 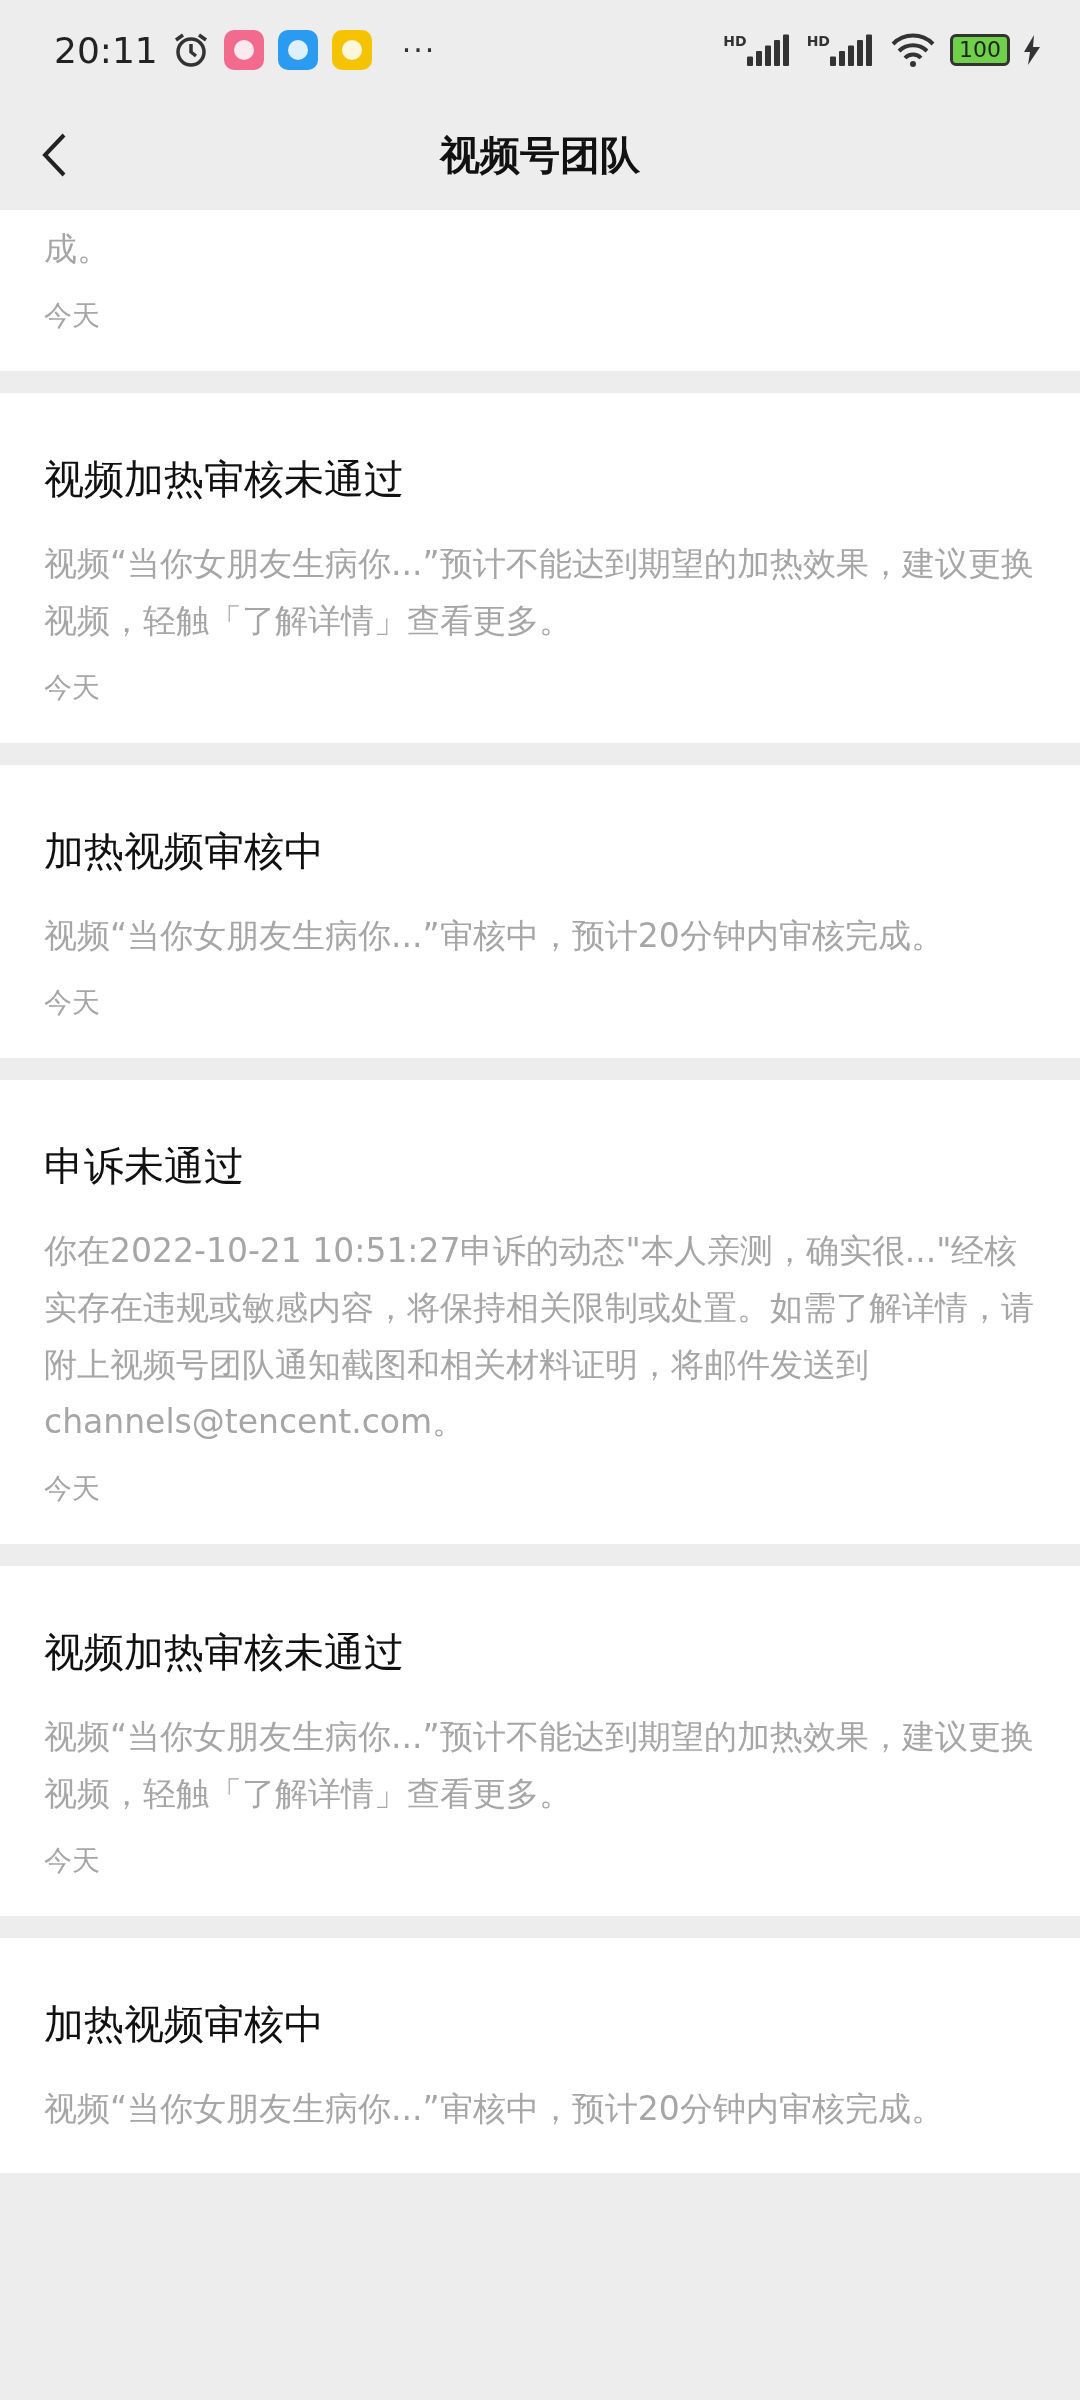 I want to click on page-title: 视频号团队, so click(x=540, y=155).